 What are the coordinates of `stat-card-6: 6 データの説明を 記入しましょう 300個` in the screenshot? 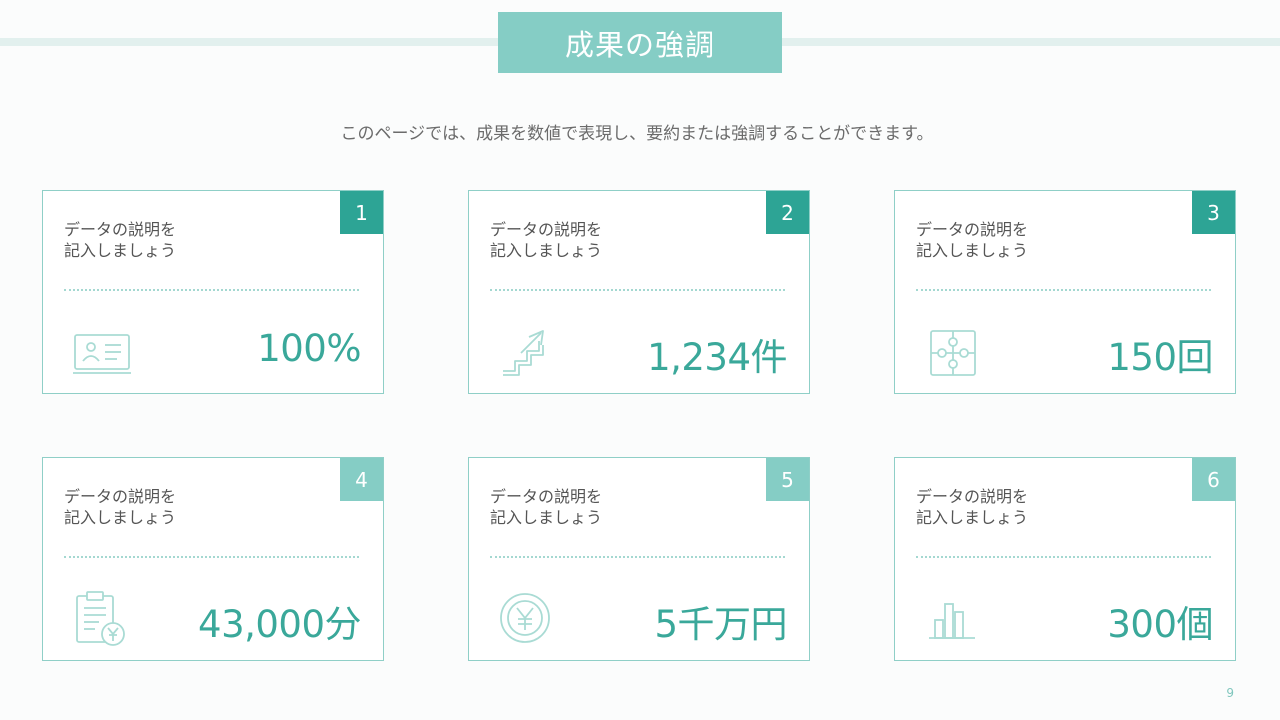 It's located at (1065, 559).